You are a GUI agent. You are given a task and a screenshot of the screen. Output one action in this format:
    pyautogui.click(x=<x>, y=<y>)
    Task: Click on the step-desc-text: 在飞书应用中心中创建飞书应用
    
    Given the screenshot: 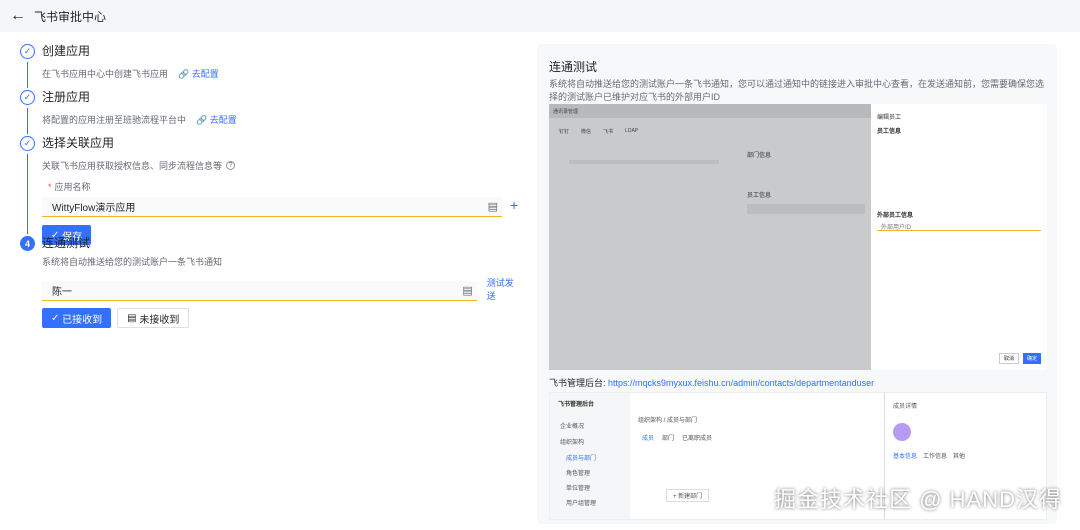 What is the action you would take?
    pyautogui.click(x=105, y=74)
    